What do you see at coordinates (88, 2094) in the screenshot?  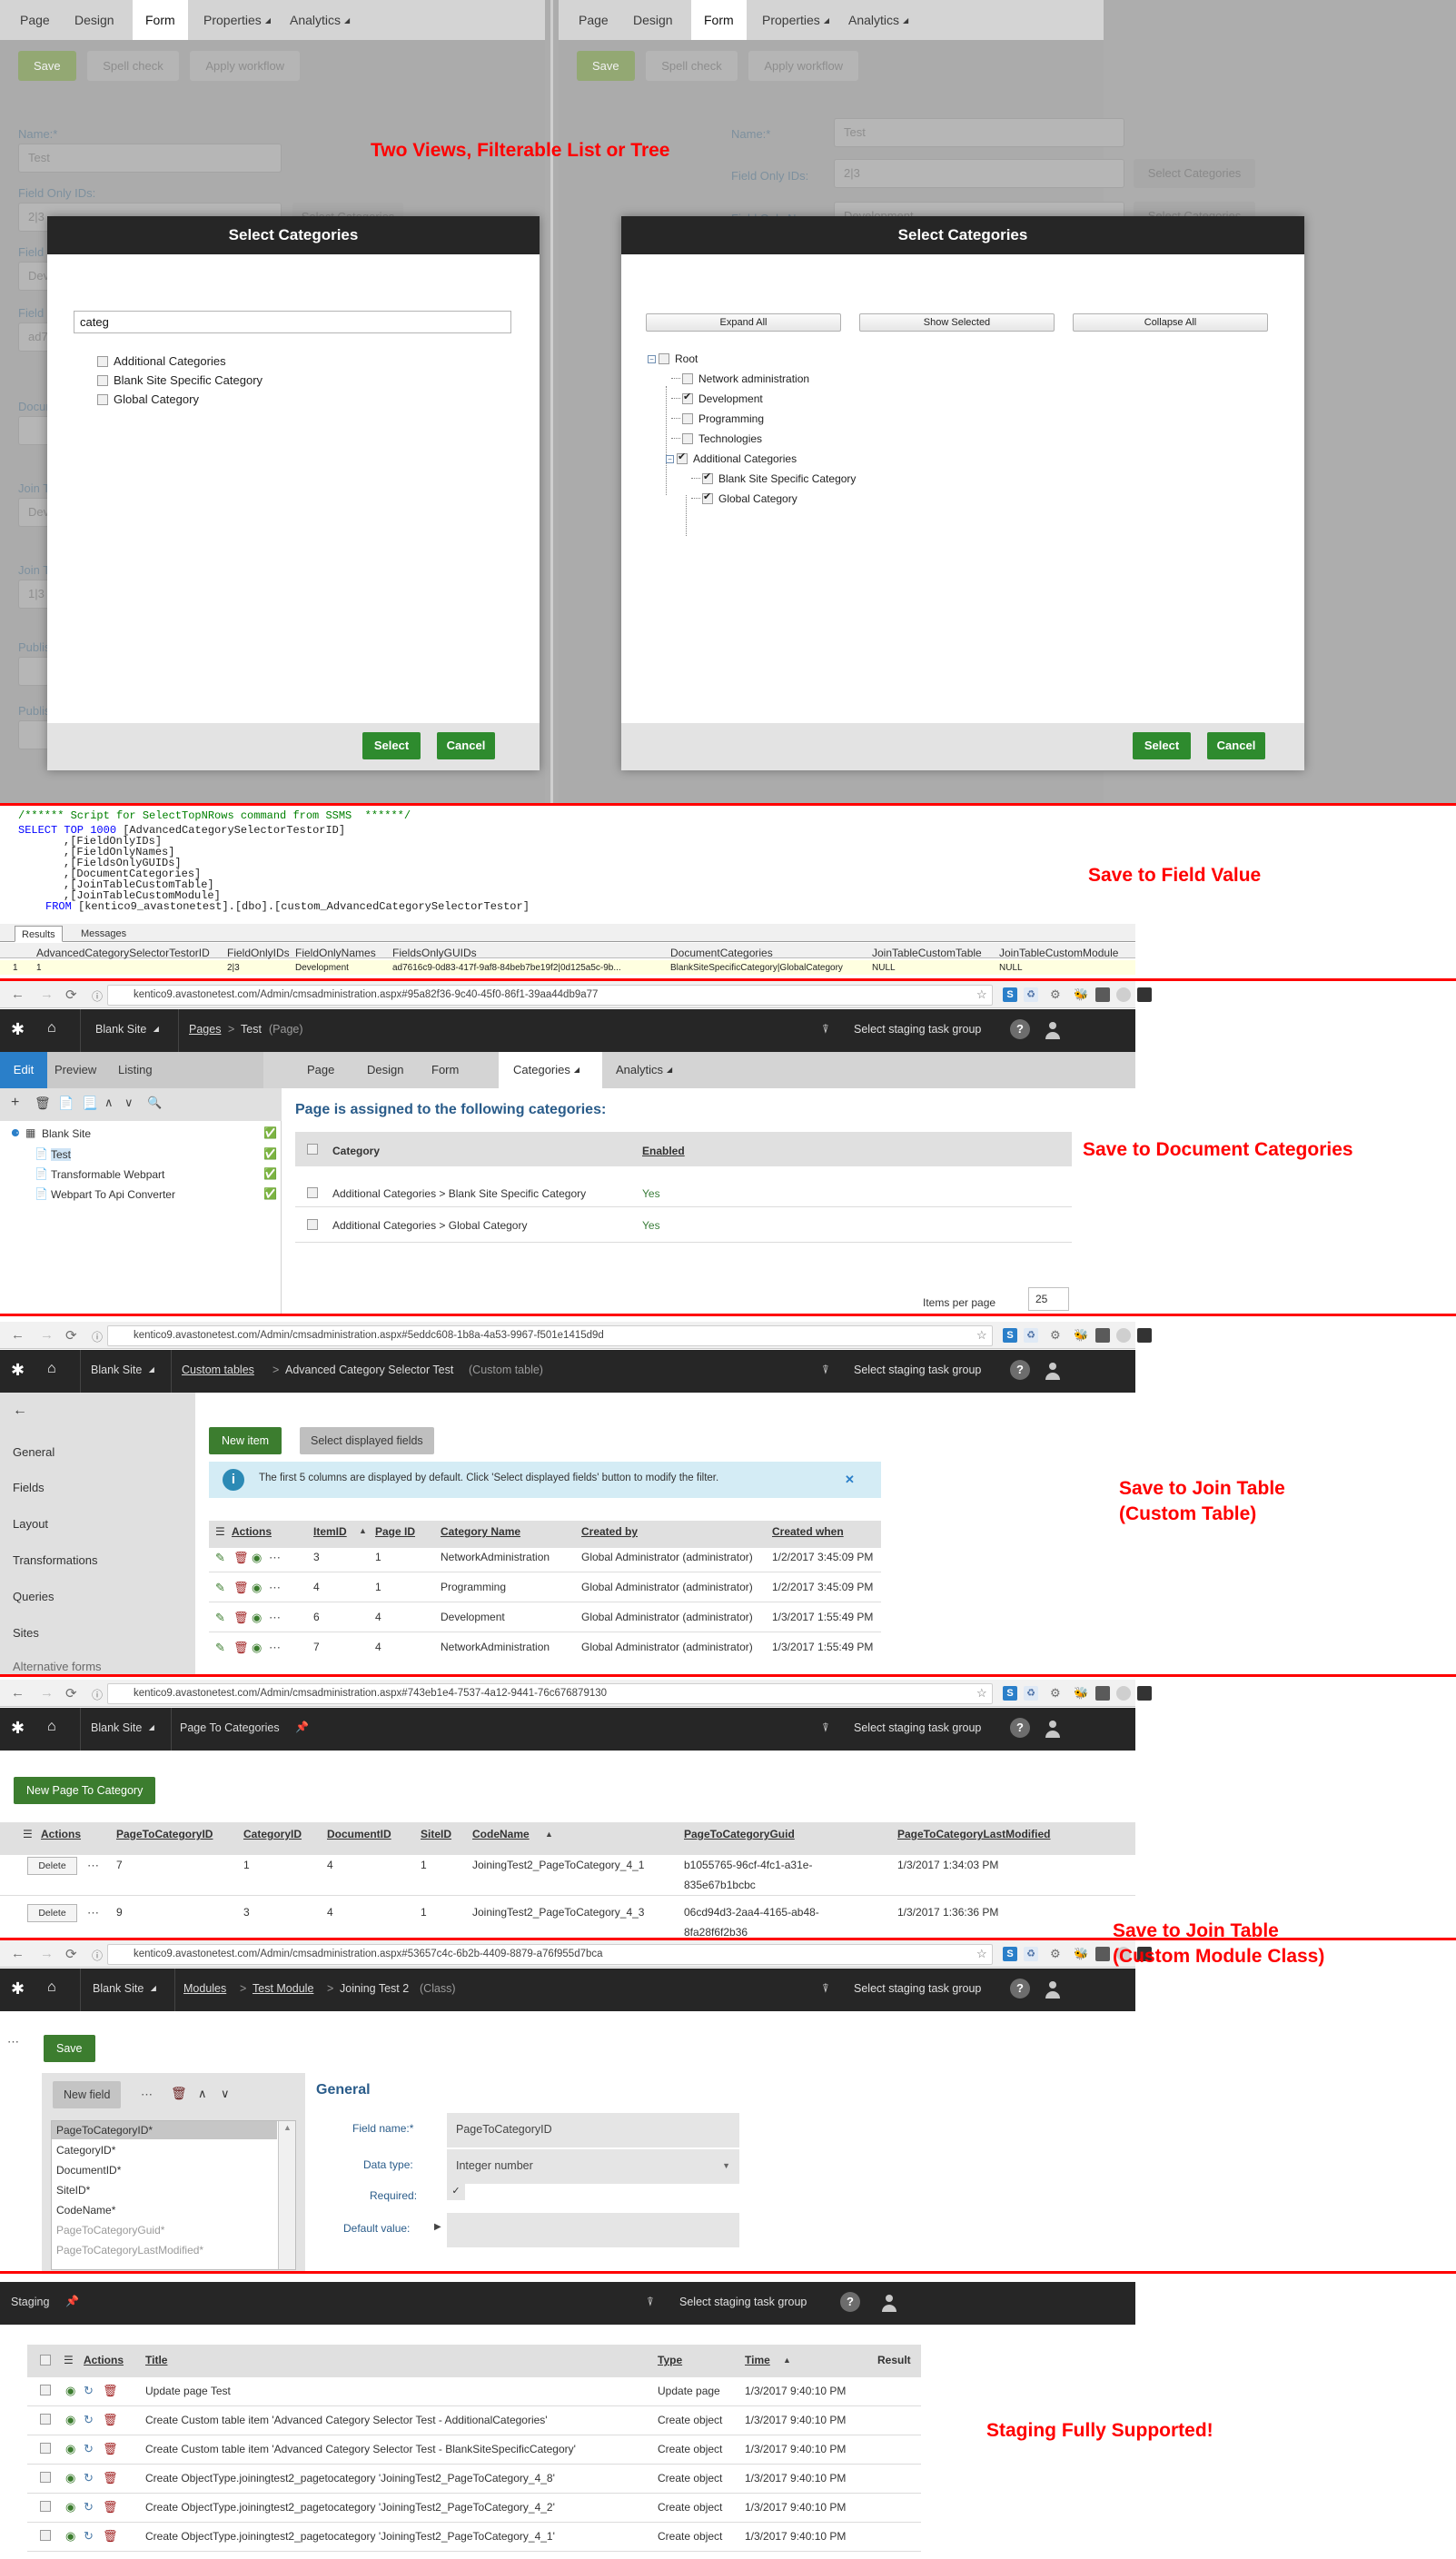 I see `new-field-button: New field` at bounding box center [88, 2094].